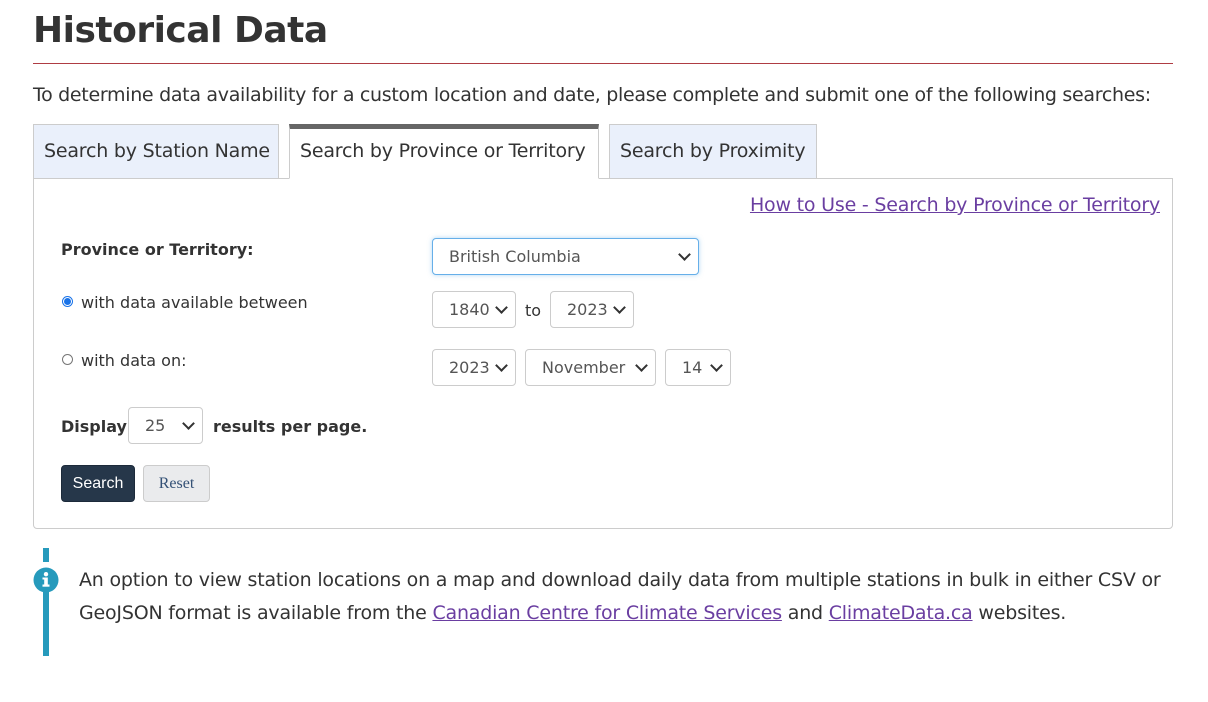  Describe the element at coordinates (67, 301) in the screenshot. I see `range-radio` at that location.